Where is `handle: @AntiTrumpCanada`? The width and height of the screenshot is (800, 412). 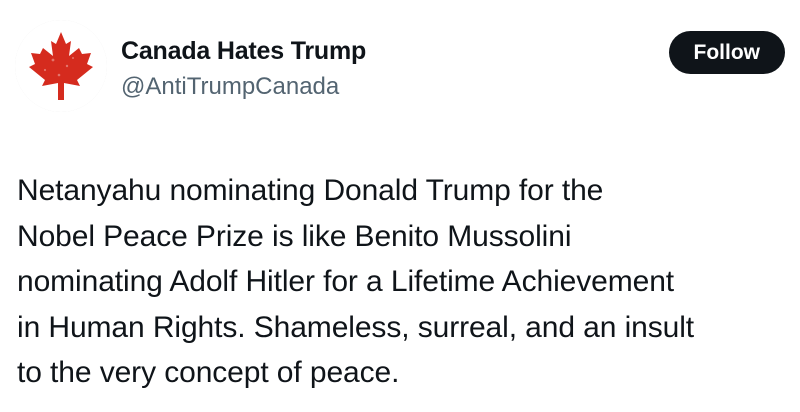 handle: @AntiTrumpCanada is located at coordinates (243, 87).